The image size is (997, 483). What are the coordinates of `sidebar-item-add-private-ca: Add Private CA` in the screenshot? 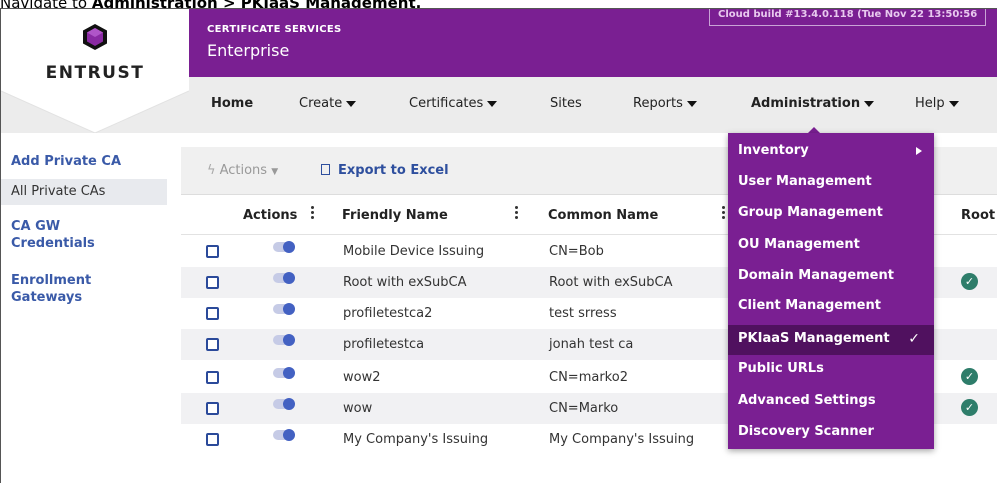 It's located at (84, 161).